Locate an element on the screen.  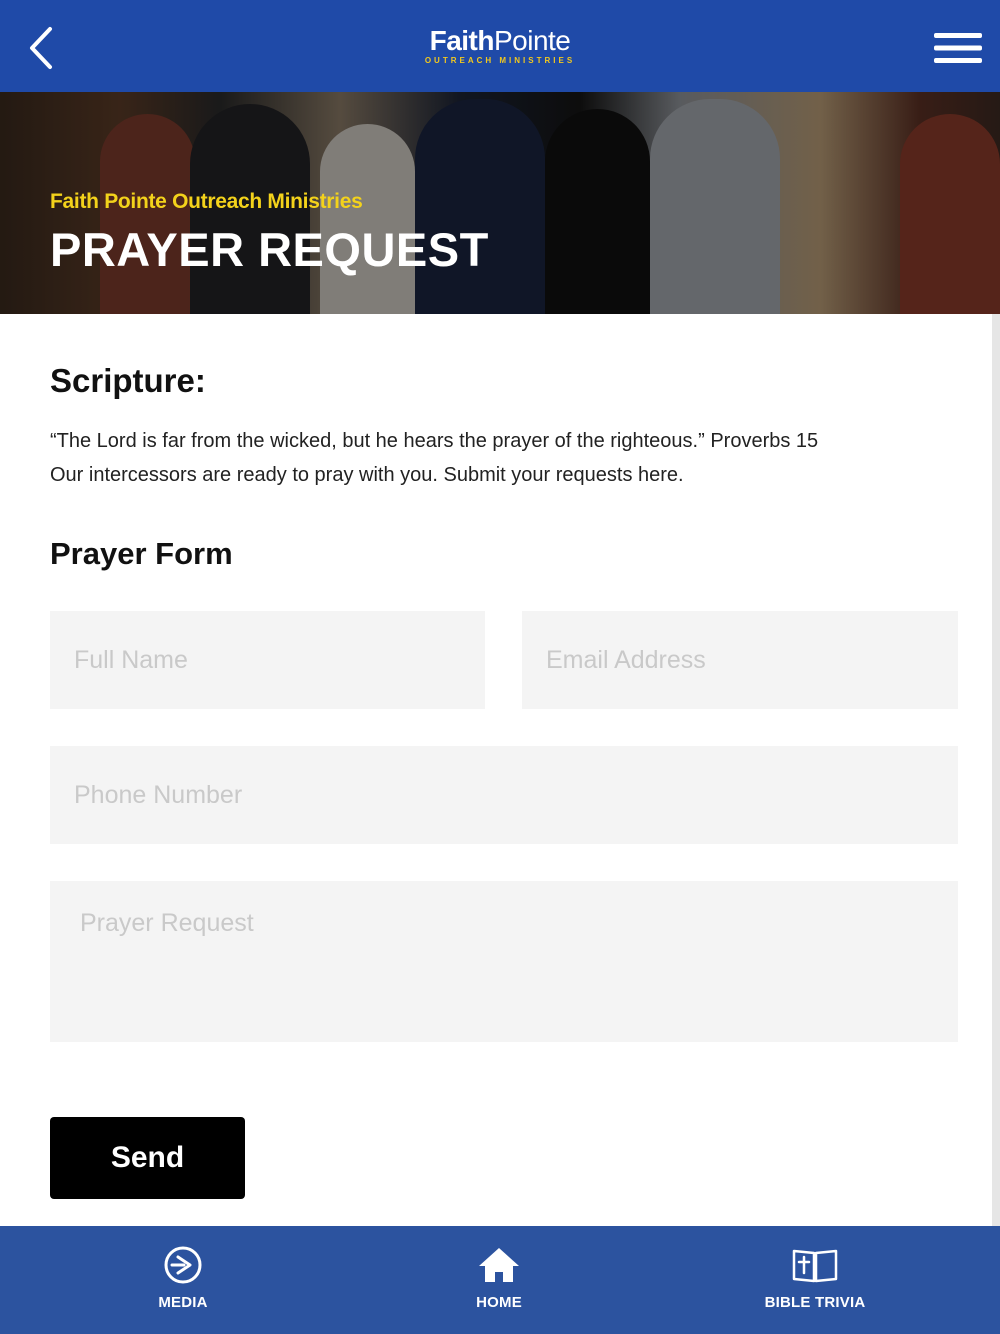
hamburger-menu-icon is located at coordinates (958, 48).